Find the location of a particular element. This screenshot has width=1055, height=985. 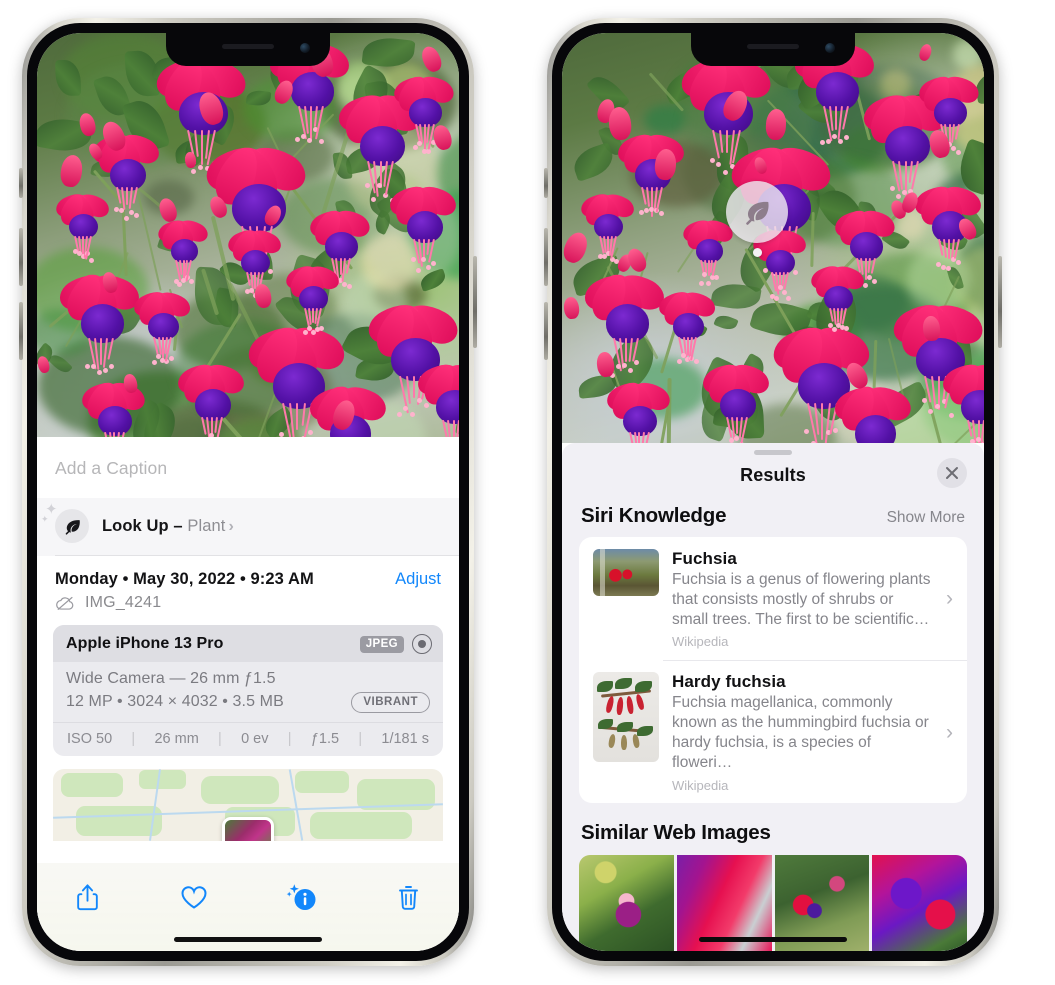

file-row: IMG_4241 is located at coordinates (248, 608).